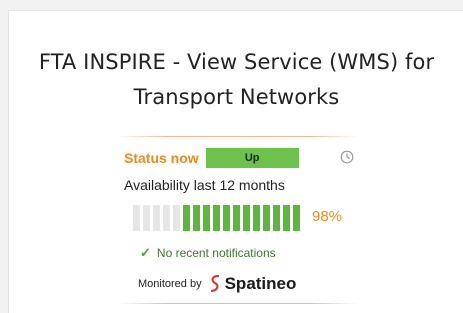  I want to click on monitored-by-label: Monitored by, so click(170, 284).